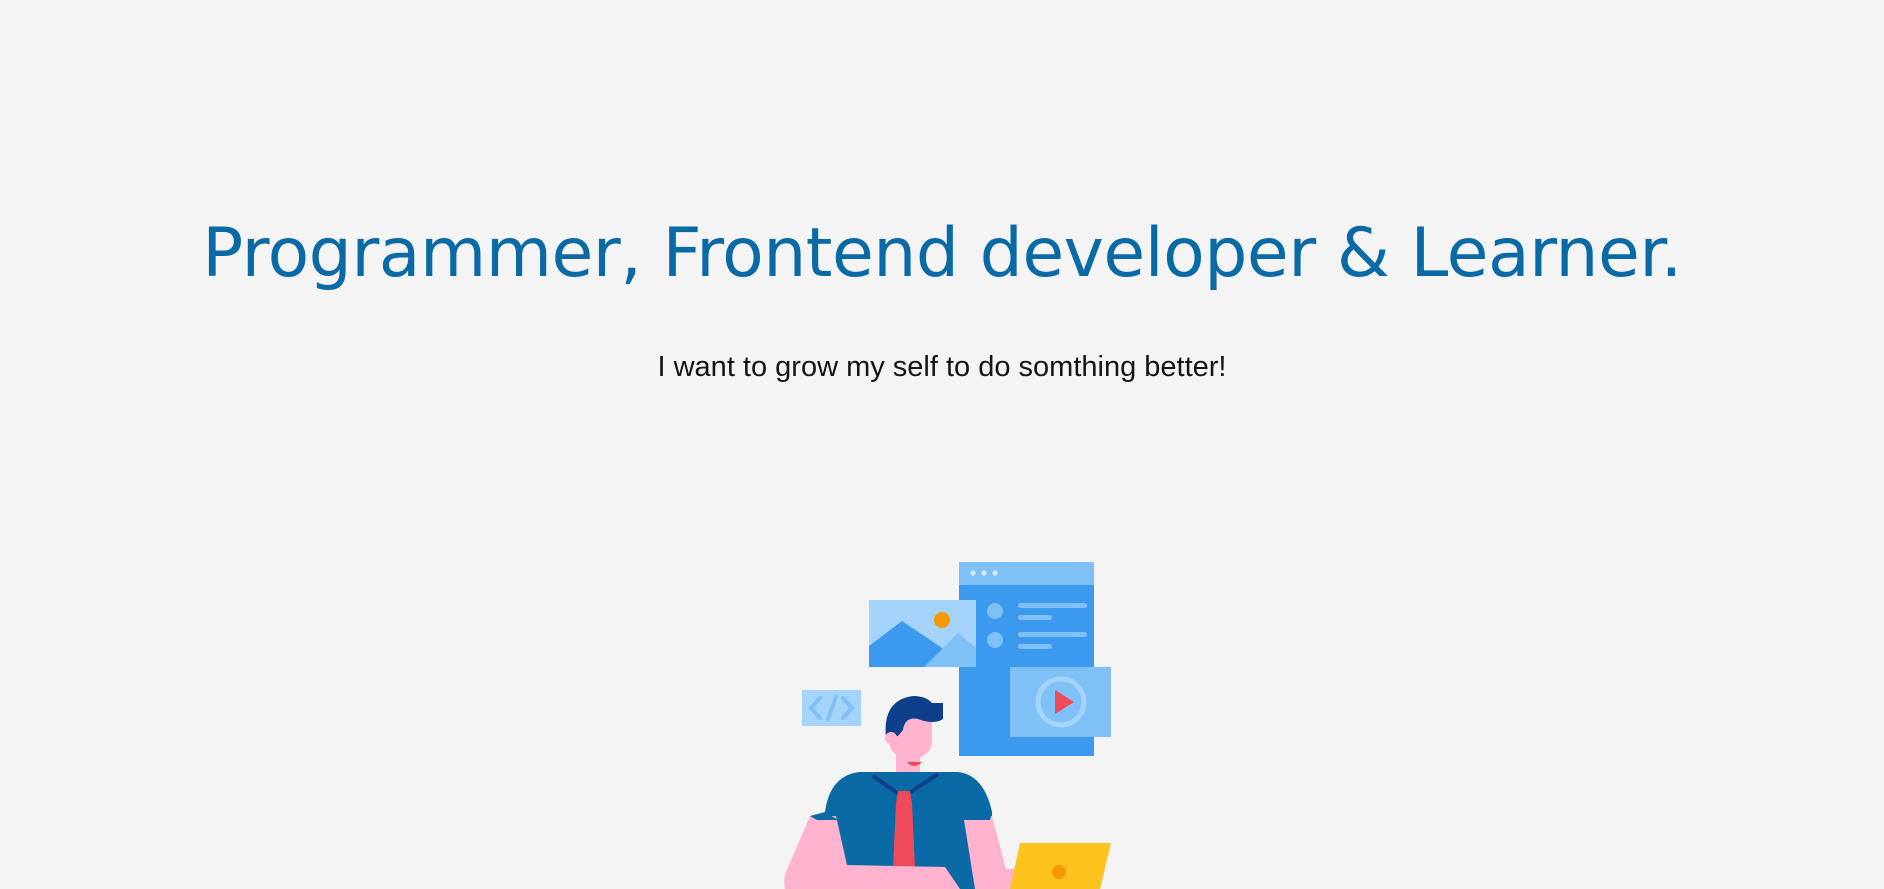 This screenshot has width=1884, height=889. I want to click on image-card-icon, so click(922, 633).